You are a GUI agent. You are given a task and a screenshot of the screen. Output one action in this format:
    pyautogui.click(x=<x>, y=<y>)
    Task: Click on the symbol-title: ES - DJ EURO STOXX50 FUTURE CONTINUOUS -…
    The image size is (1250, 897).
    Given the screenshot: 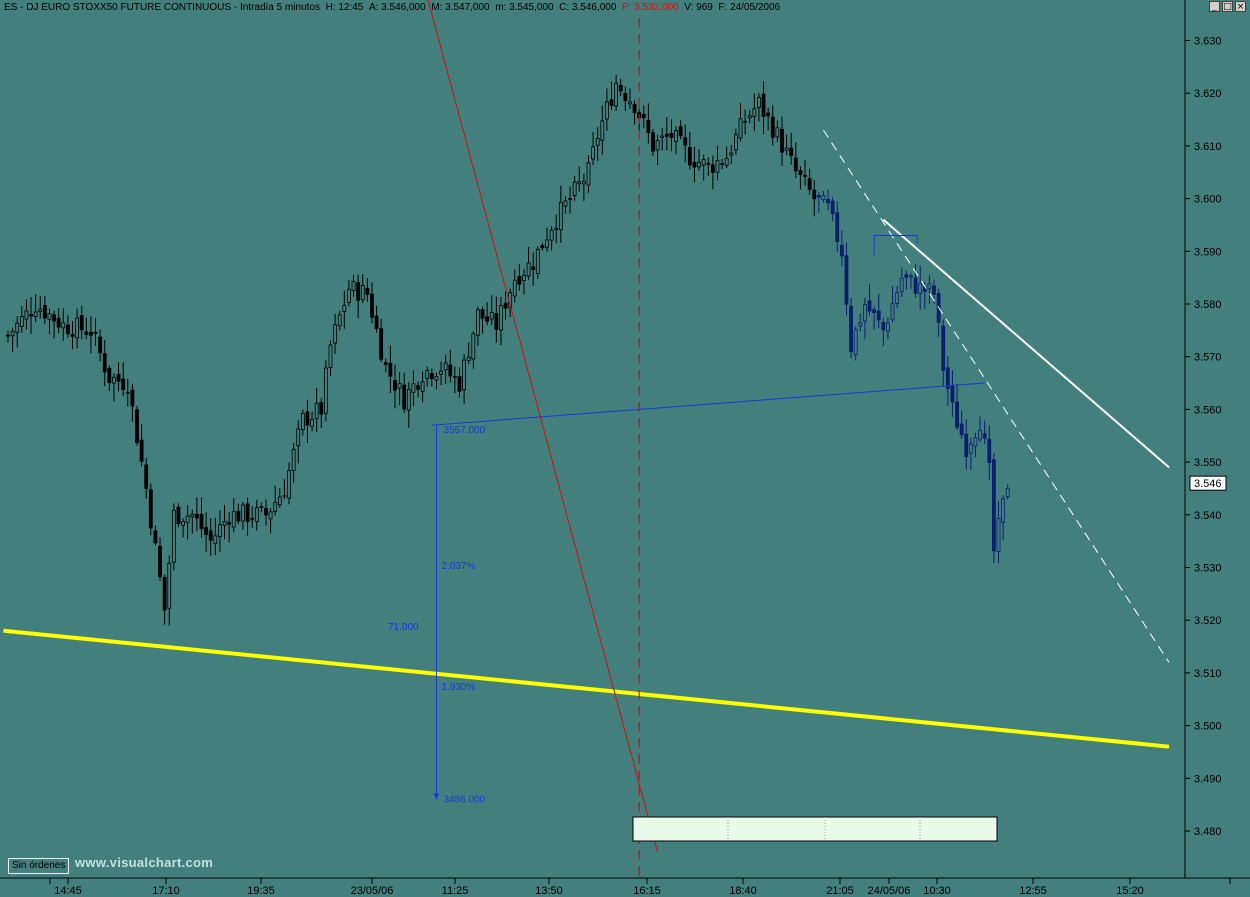 What is the action you would take?
    pyautogui.click(x=162, y=7)
    